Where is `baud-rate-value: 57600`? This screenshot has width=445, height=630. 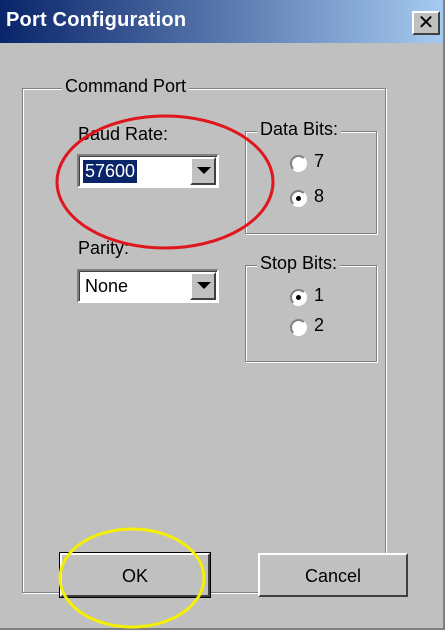
baud-rate-value: 57600 is located at coordinates (110, 171).